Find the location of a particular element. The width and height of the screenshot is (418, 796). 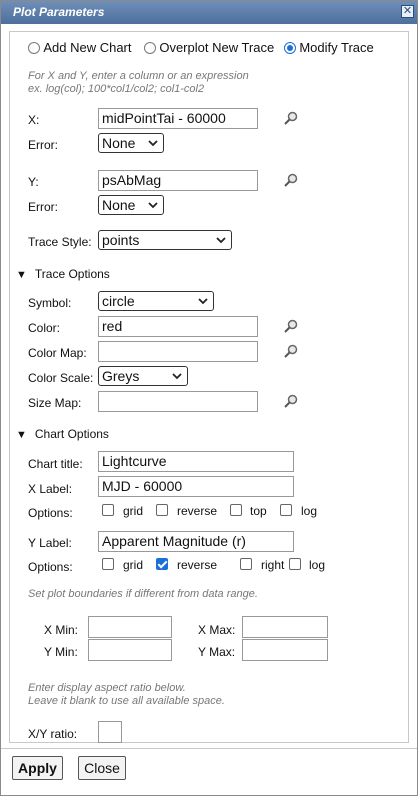

trace-style-label: Trace Style: is located at coordinates (60, 242).